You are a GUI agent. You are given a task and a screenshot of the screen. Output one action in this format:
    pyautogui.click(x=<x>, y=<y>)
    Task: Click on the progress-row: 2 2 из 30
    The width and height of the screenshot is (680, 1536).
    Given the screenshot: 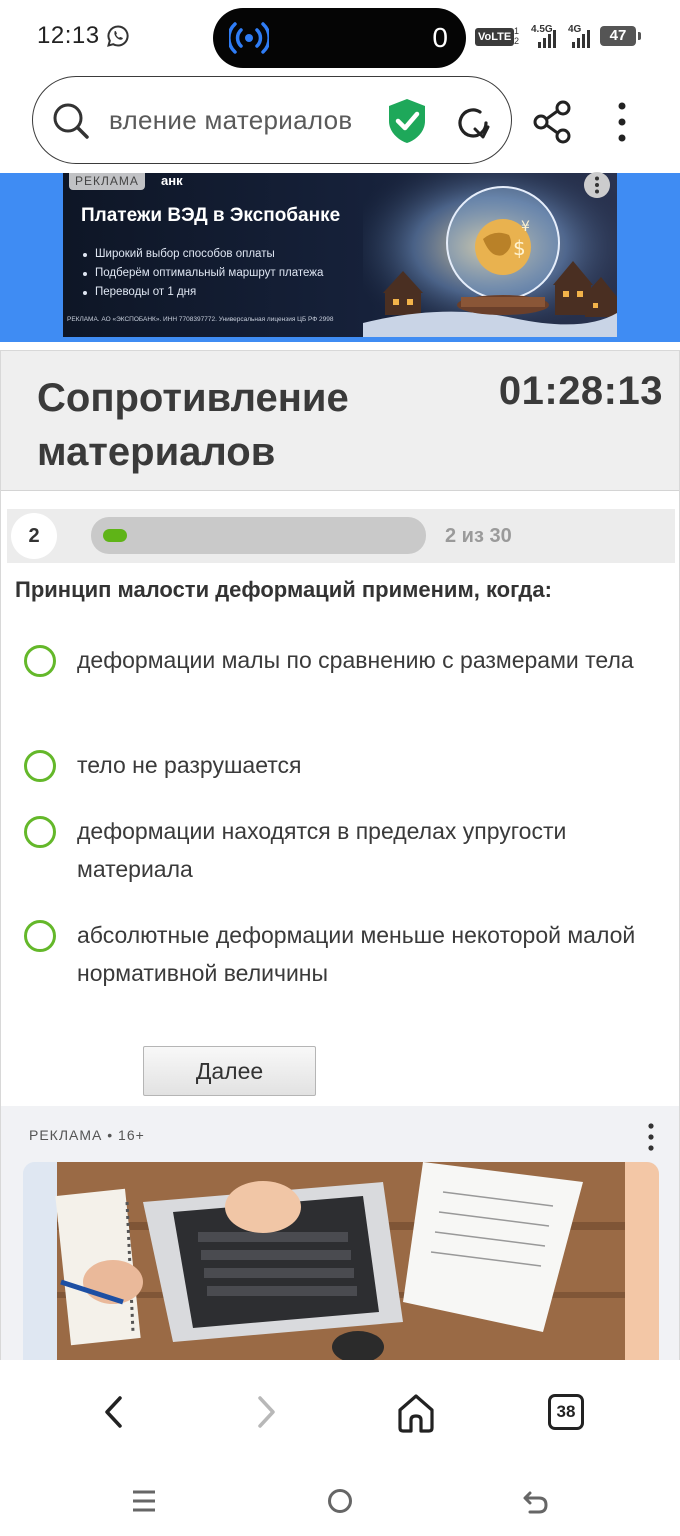 What is the action you would take?
    pyautogui.click(x=341, y=536)
    